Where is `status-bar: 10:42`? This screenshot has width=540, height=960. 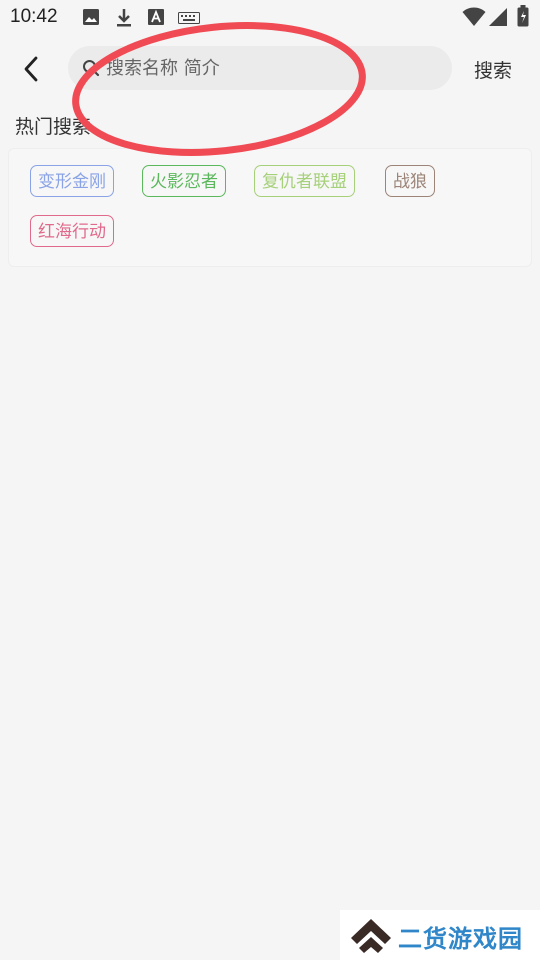
status-bar: 10:42 is located at coordinates (270, 18).